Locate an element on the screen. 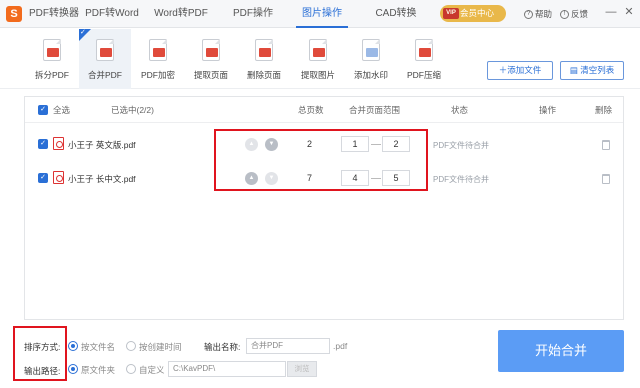  help-button: ? 帮助 is located at coordinates (538, 14).